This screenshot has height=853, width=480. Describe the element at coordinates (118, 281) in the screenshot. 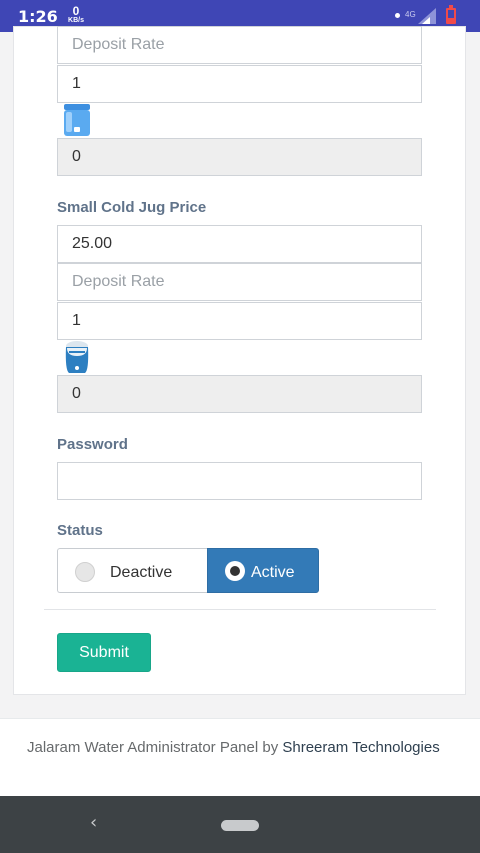

I see `small-cold-jug-deposit-rate-placeholder: Deposit Rate` at that location.